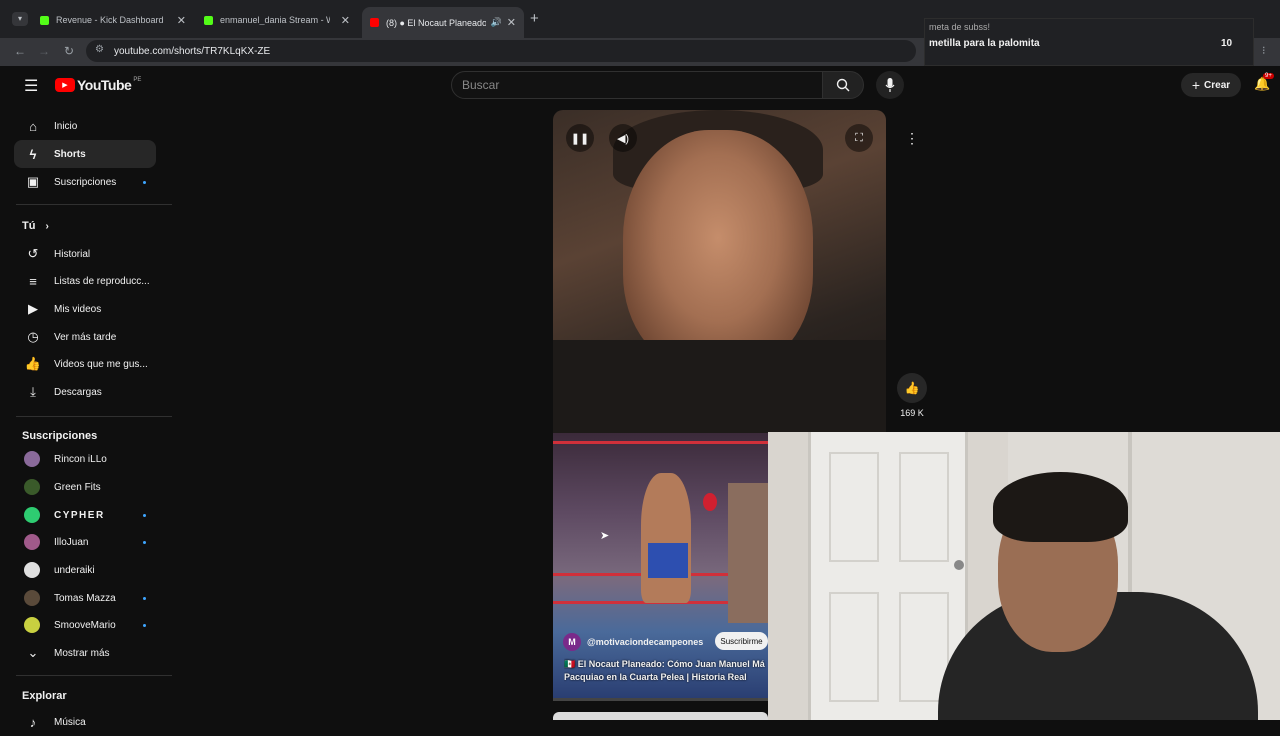  What do you see at coordinates (1217, 85) in the screenshot?
I see `create-label: Crear` at bounding box center [1217, 85].